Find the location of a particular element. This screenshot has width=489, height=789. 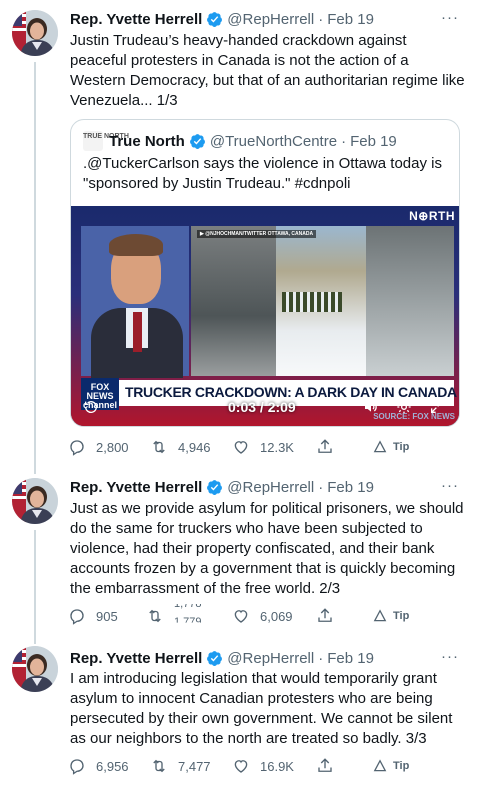

retweet-button: 7,477 is located at coordinates (180, 766).